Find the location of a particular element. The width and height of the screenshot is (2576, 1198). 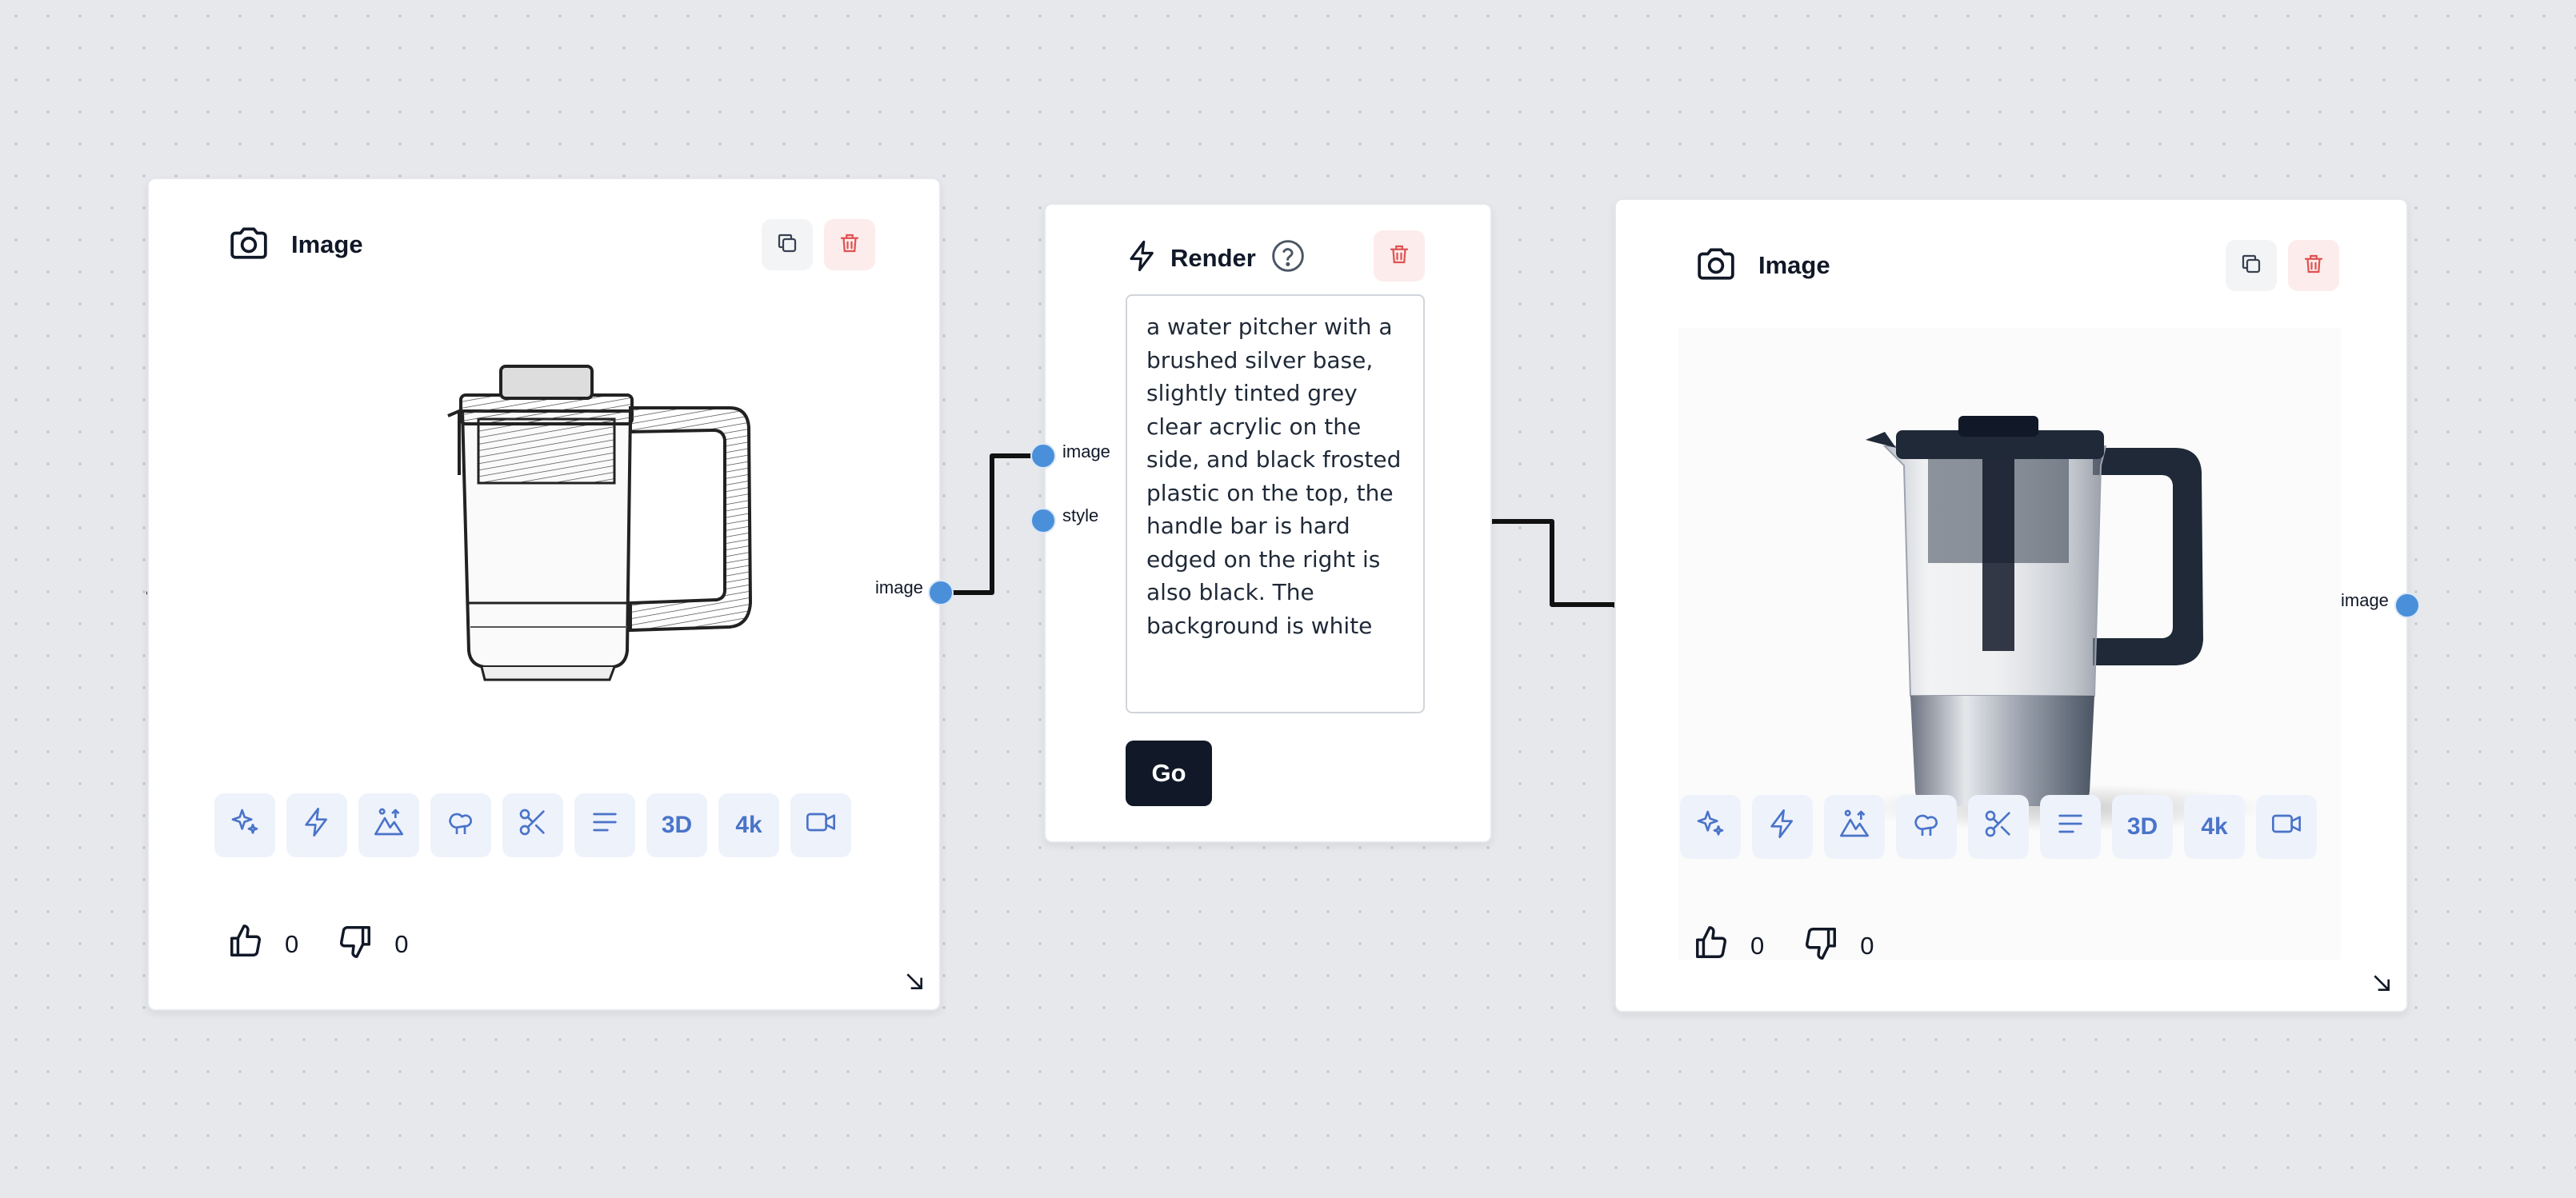

connection-render-to-image is located at coordinates (1553, 563).